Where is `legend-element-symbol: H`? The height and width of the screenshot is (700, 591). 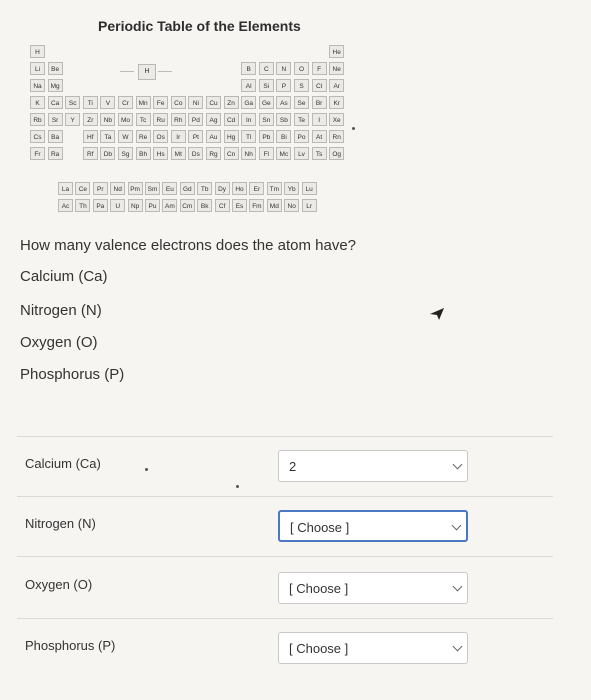 legend-element-symbol: H is located at coordinates (147, 72).